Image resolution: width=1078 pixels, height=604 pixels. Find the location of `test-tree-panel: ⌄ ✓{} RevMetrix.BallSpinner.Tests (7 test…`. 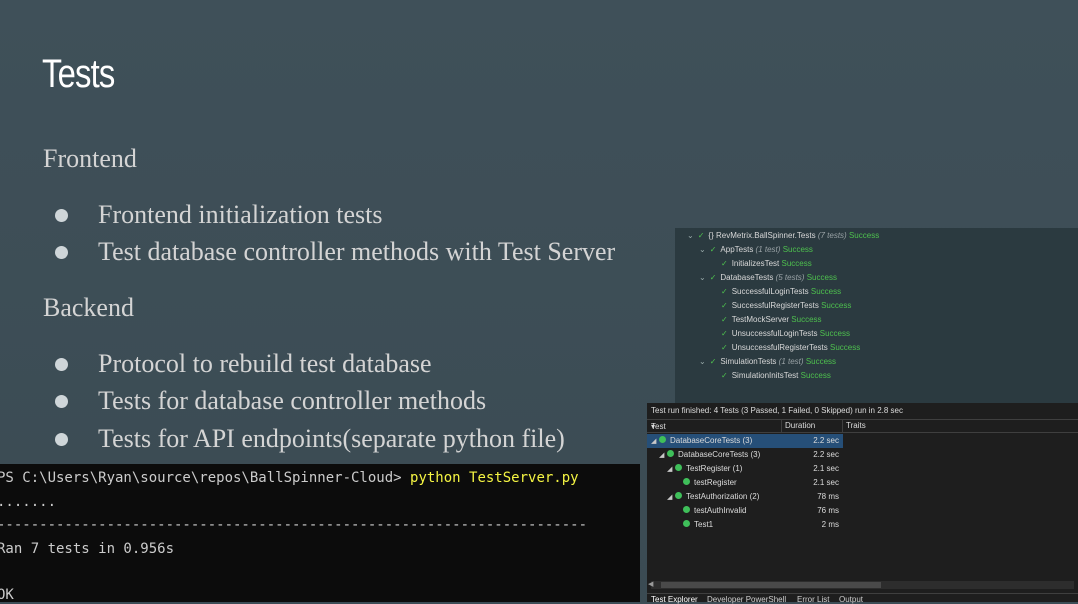

test-tree-panel: ⌄ ✓{} RevMetrix.BallSpinner.Tests (7 test… is located at coordinates (876, 315).